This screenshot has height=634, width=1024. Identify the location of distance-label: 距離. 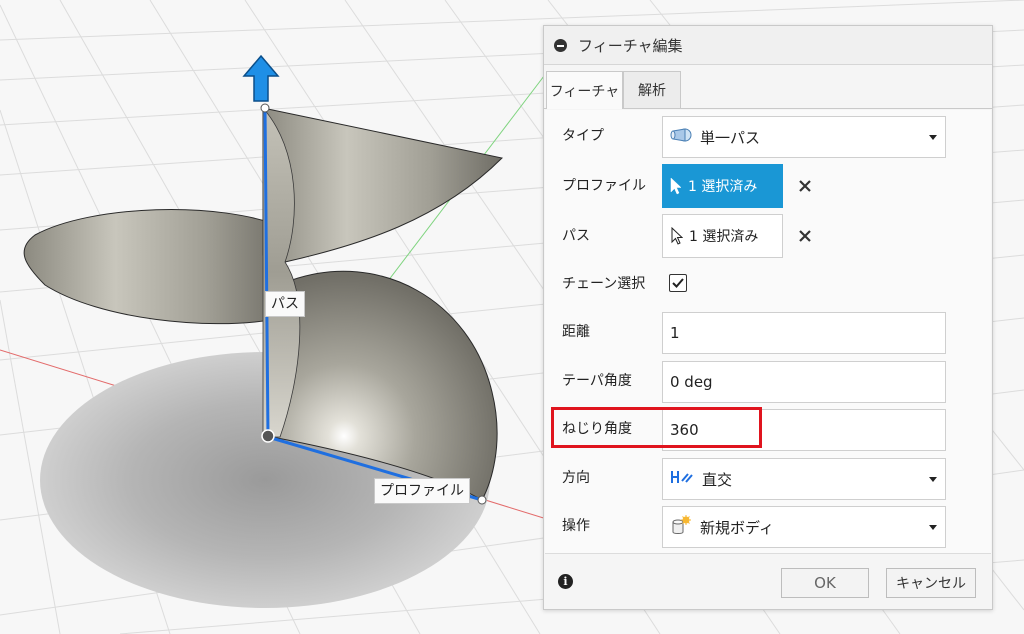
(576, 332).